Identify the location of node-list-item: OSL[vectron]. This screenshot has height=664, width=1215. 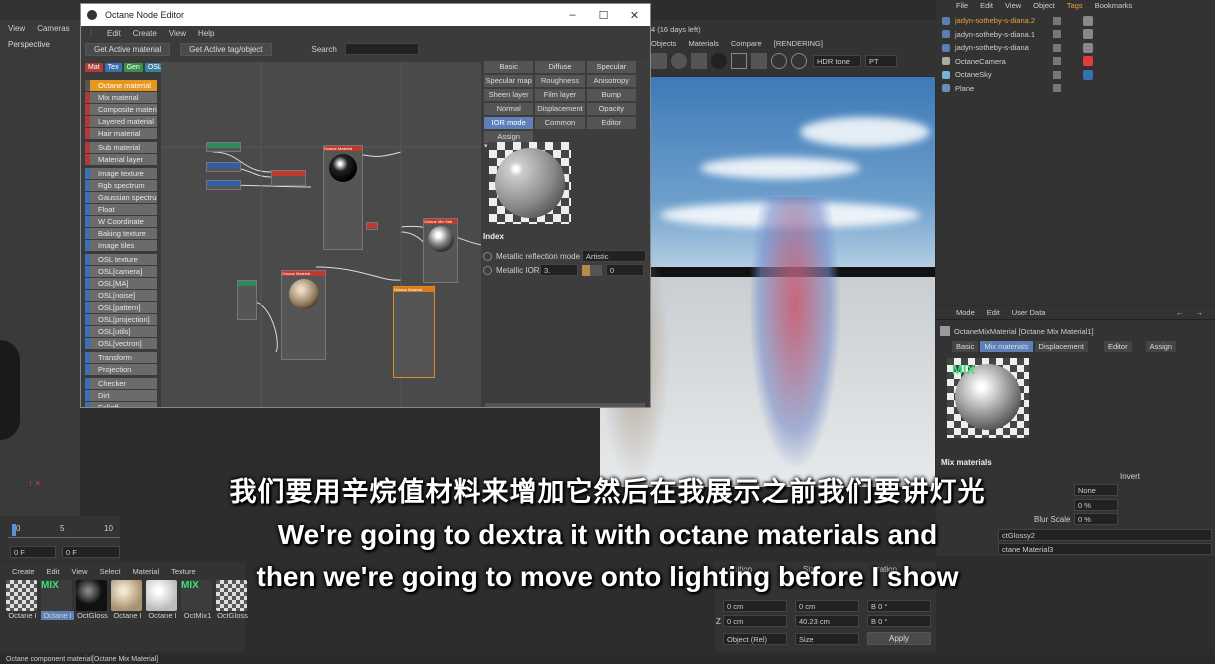
(121, 343).